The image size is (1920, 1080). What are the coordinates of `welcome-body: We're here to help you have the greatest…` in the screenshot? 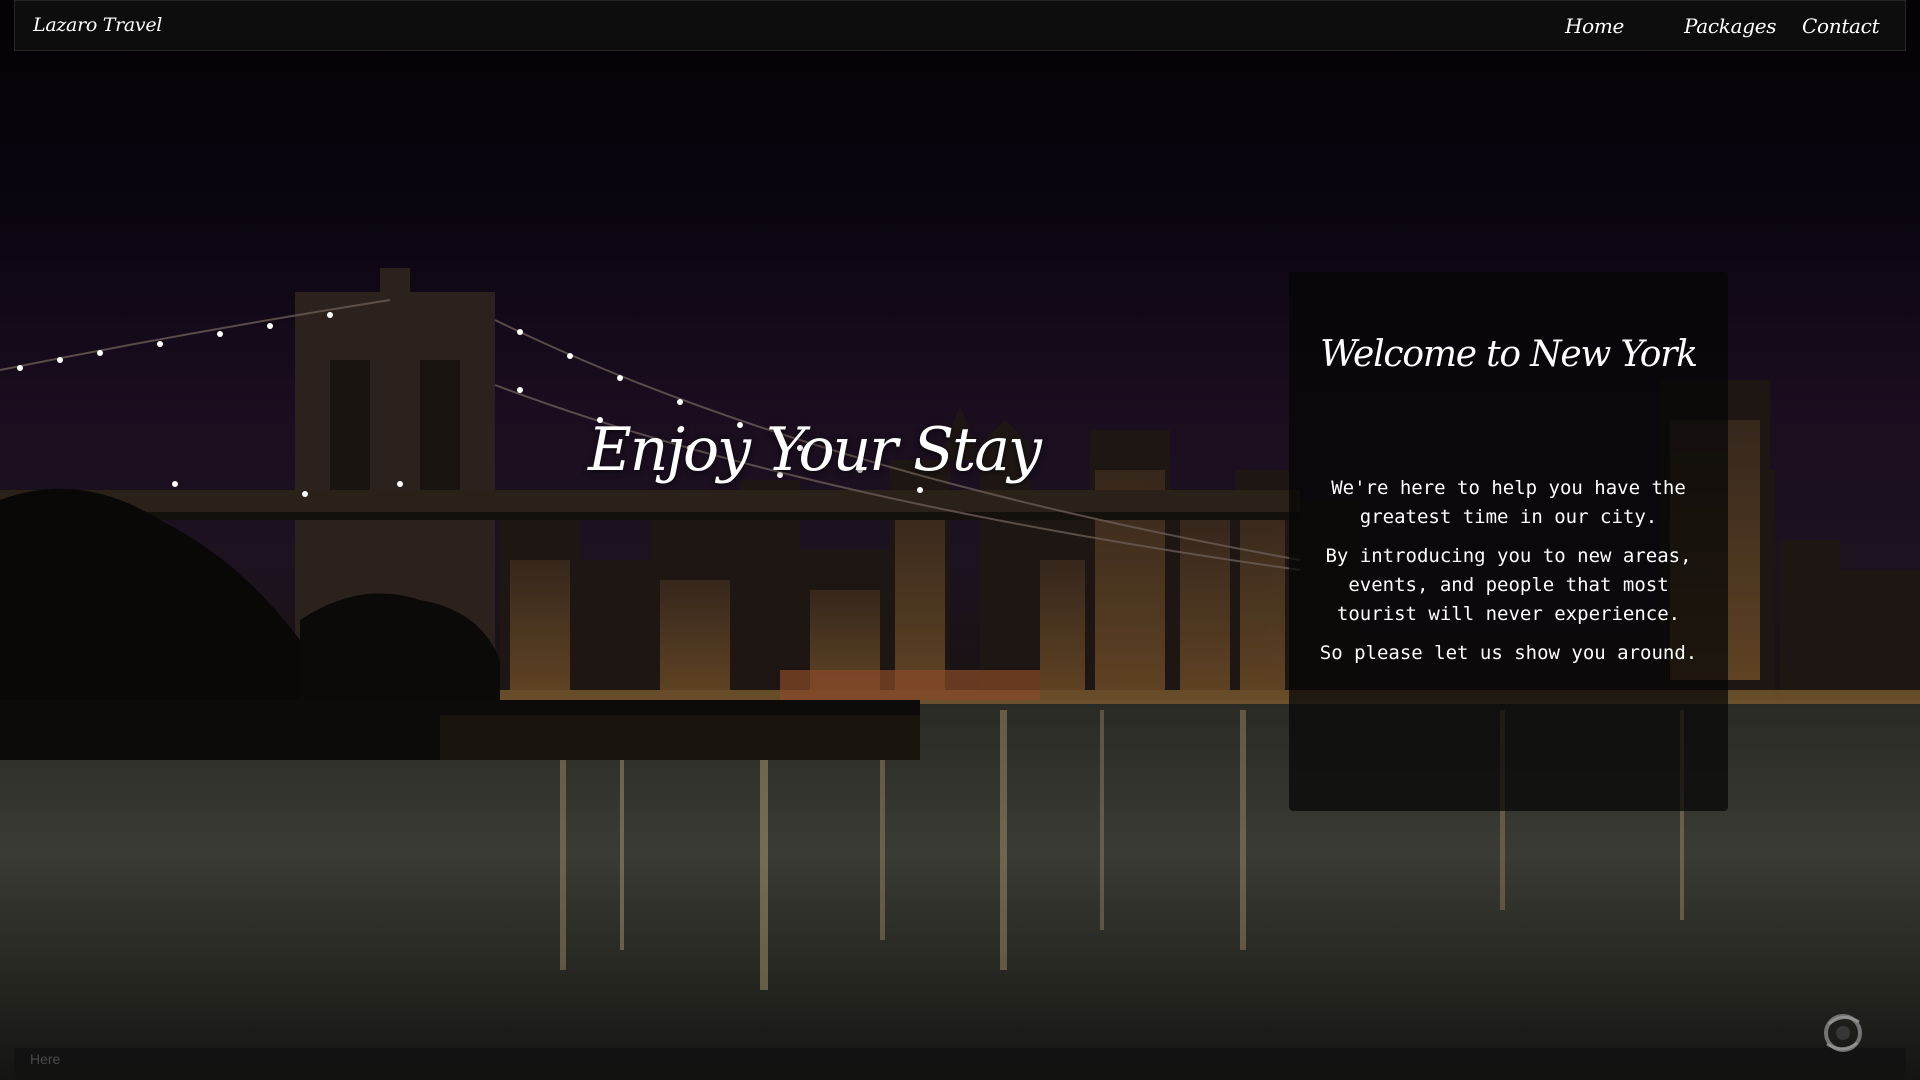 It's located at (1508, 576).